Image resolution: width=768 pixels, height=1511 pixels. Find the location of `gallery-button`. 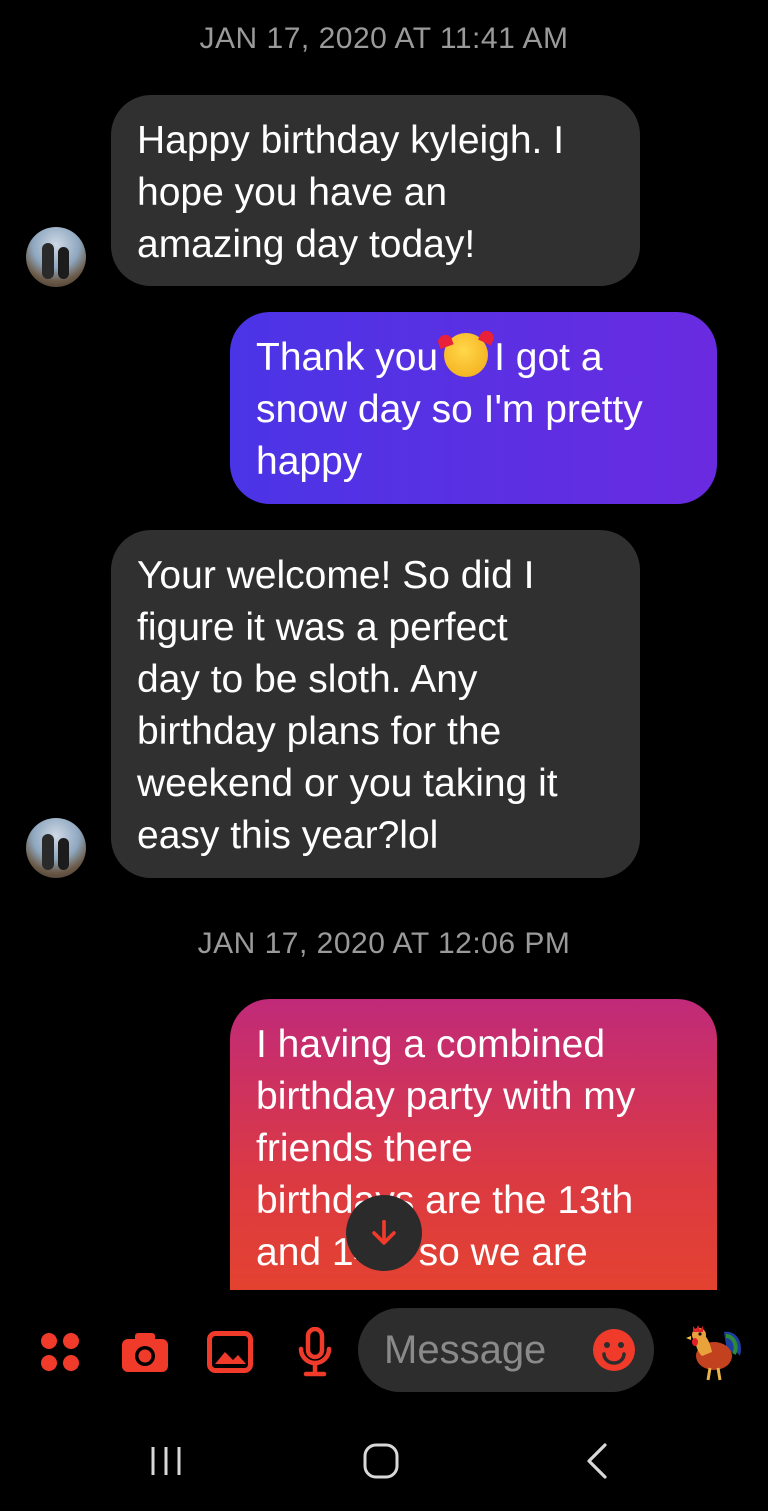

gallery-button is located at coordinates (230, 1352).